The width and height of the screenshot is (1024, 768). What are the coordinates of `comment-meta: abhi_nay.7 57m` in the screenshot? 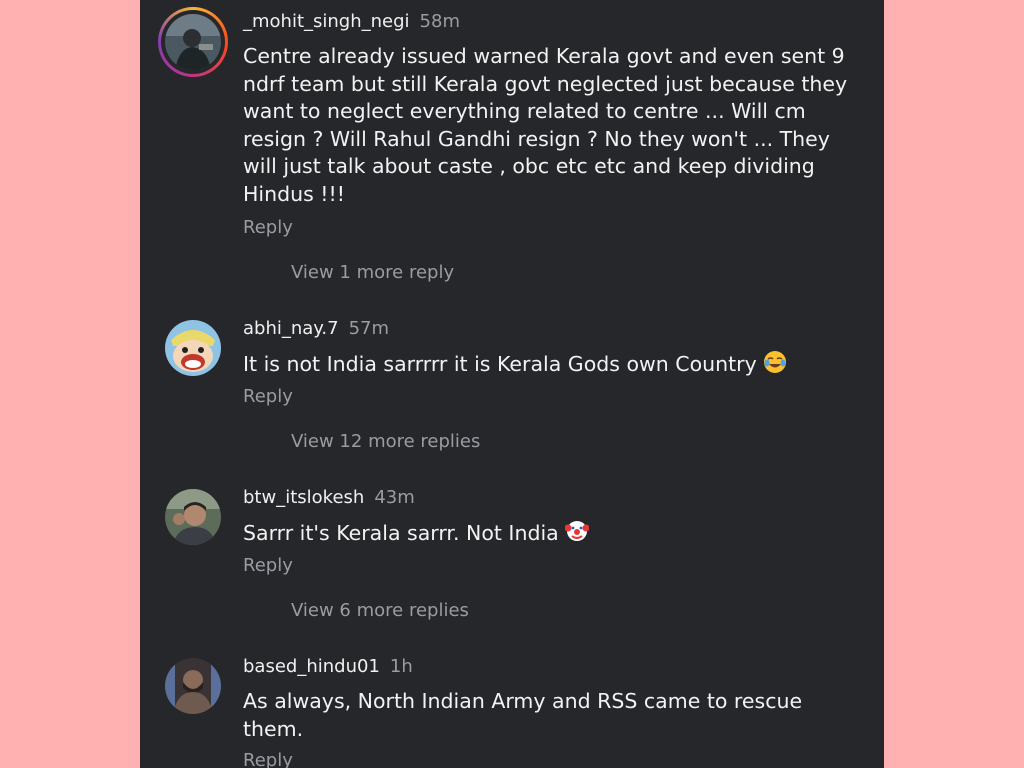 It's located at (316, 328).